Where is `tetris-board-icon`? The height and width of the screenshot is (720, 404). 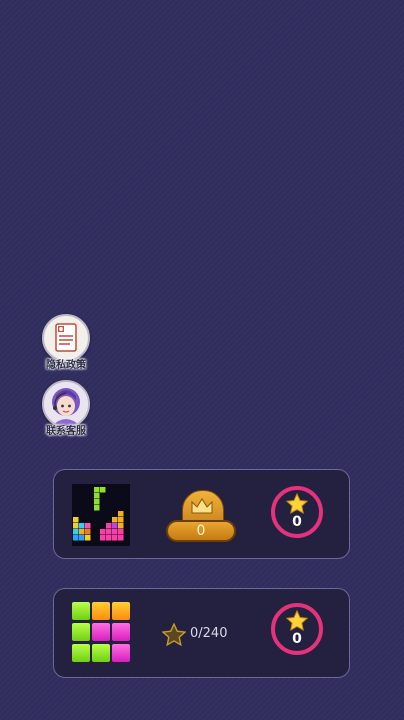 tetris-board-icon is located at coordinates (101, 517).